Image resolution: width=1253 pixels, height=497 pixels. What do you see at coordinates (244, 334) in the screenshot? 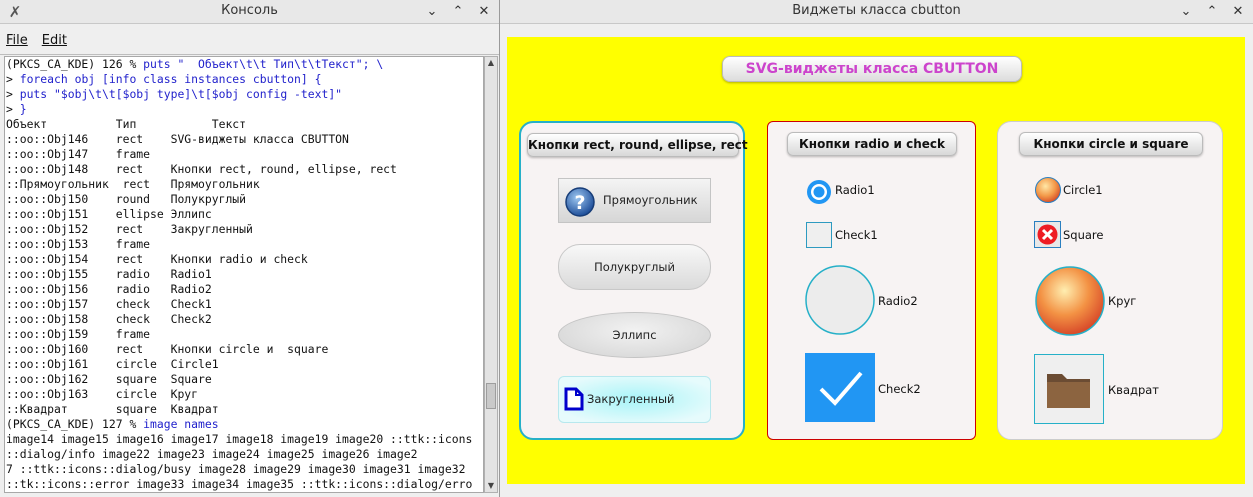
I see `console-line: ::oo::Obj159 frame` at bounding box center [244, 334].